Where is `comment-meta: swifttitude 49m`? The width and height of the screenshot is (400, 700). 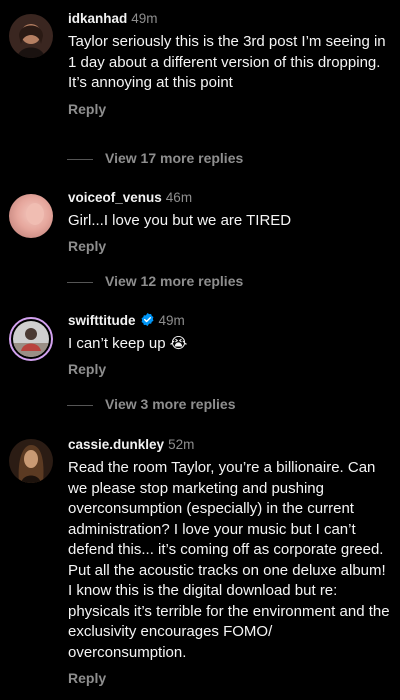 comment-meta: swifttitude 49m is located at coordinates (229, 321).